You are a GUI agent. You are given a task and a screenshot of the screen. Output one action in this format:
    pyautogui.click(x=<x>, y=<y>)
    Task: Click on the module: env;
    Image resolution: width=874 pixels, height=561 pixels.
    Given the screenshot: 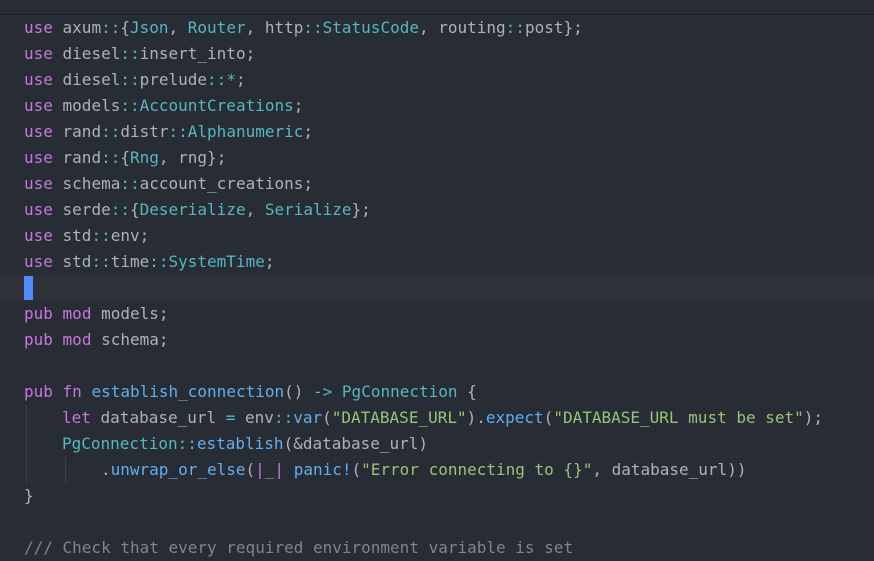 What is the action you would take?
    pyautogui.click(x=130, y=235)
    